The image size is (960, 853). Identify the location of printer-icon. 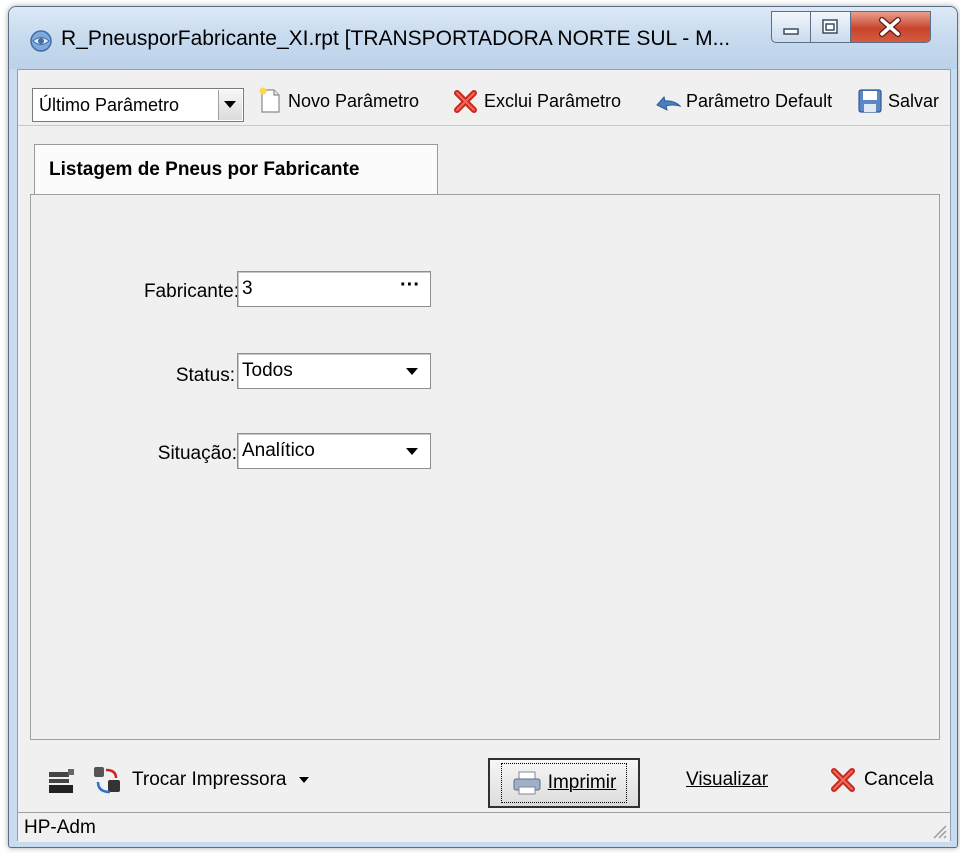
(527, 783).